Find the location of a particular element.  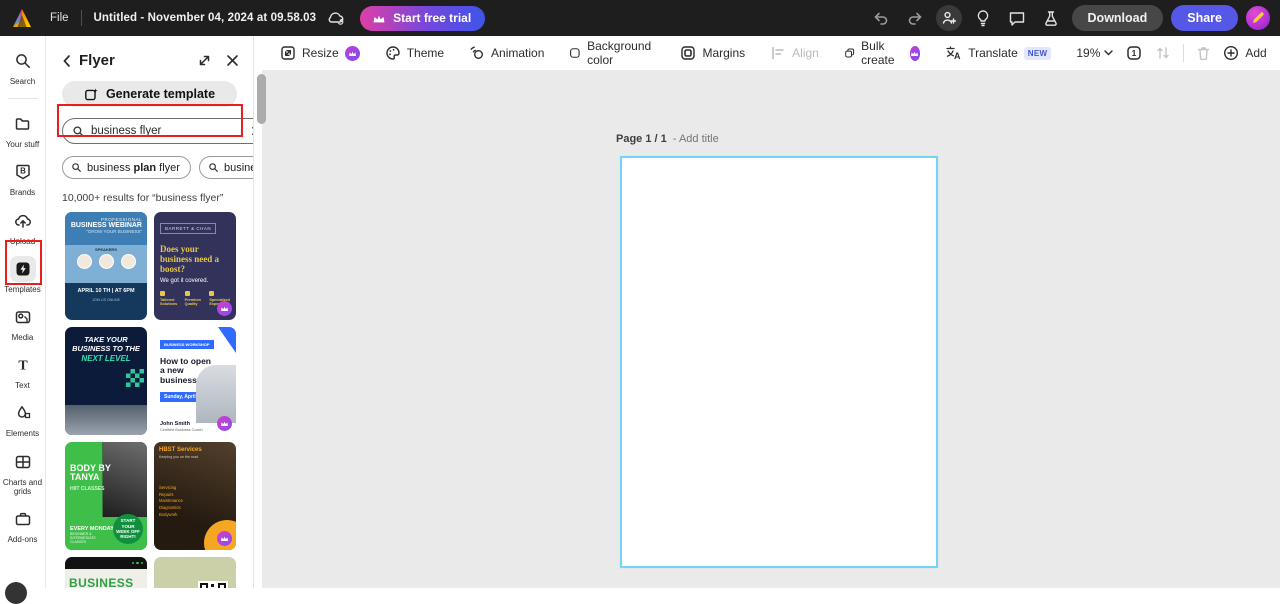

template-search-field is located at coordinates (158, 131).